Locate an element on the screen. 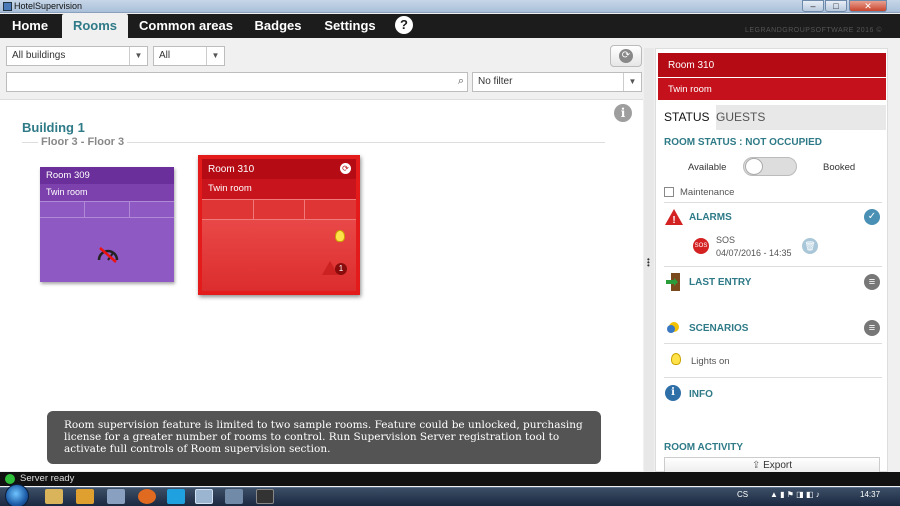 Image resolution: width=900 pixels, height=506 pixels. os-taskbar is located at coordinates (450, 496).